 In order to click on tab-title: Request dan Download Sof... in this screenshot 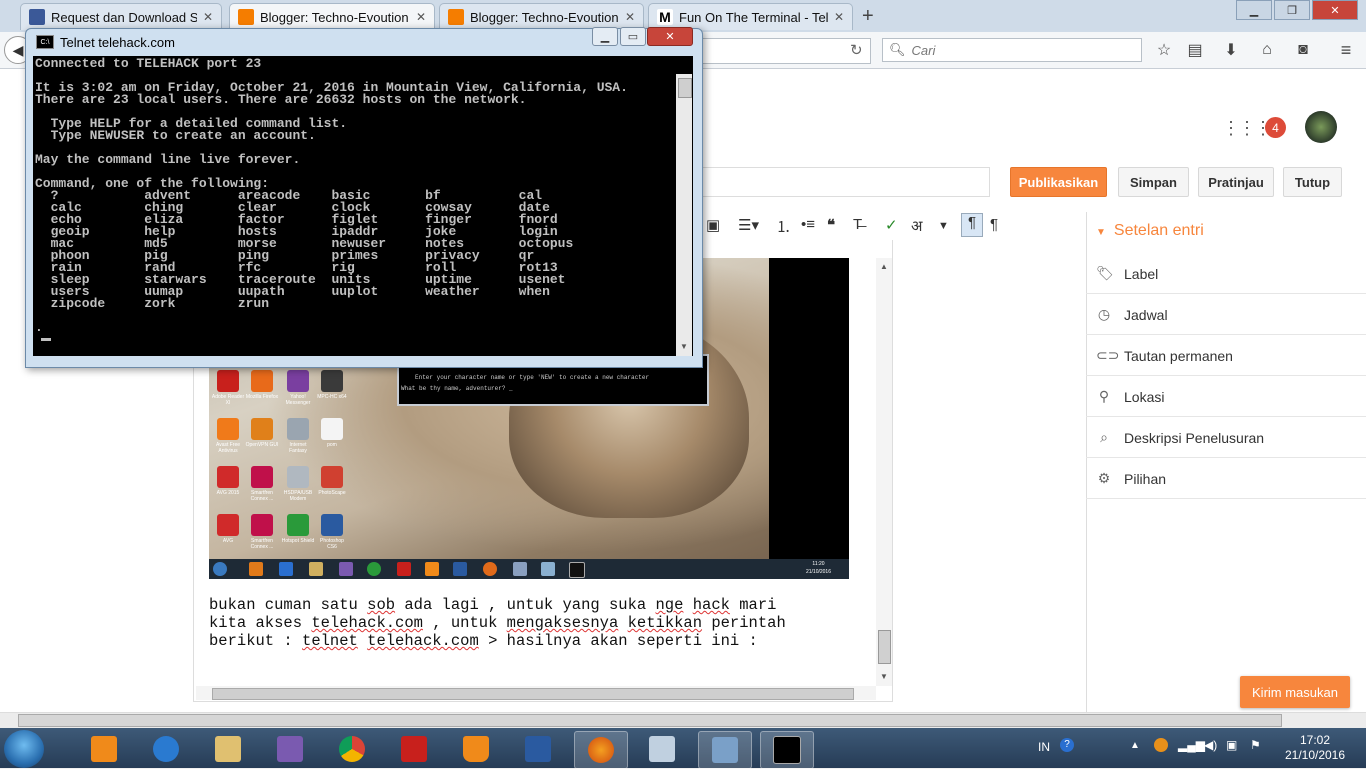, I will do `click(124, 17)`.